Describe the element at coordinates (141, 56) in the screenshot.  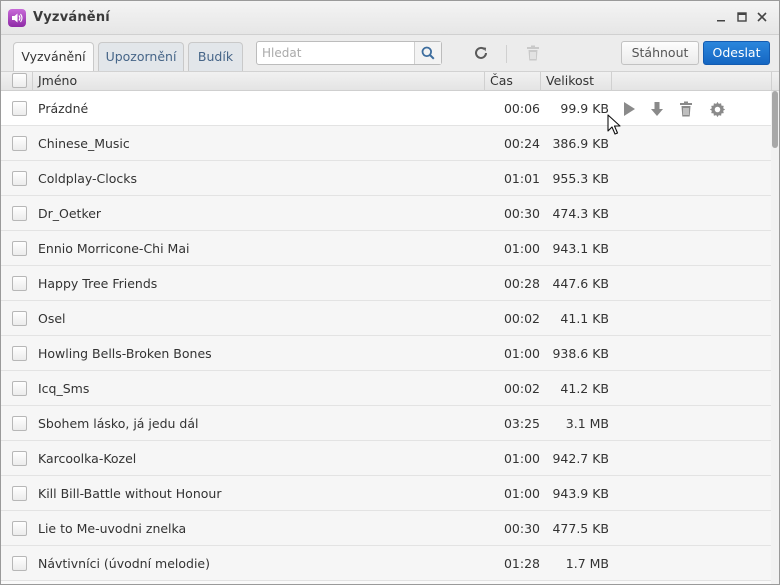
I see `tab-notifications: Upozornění` at that location.